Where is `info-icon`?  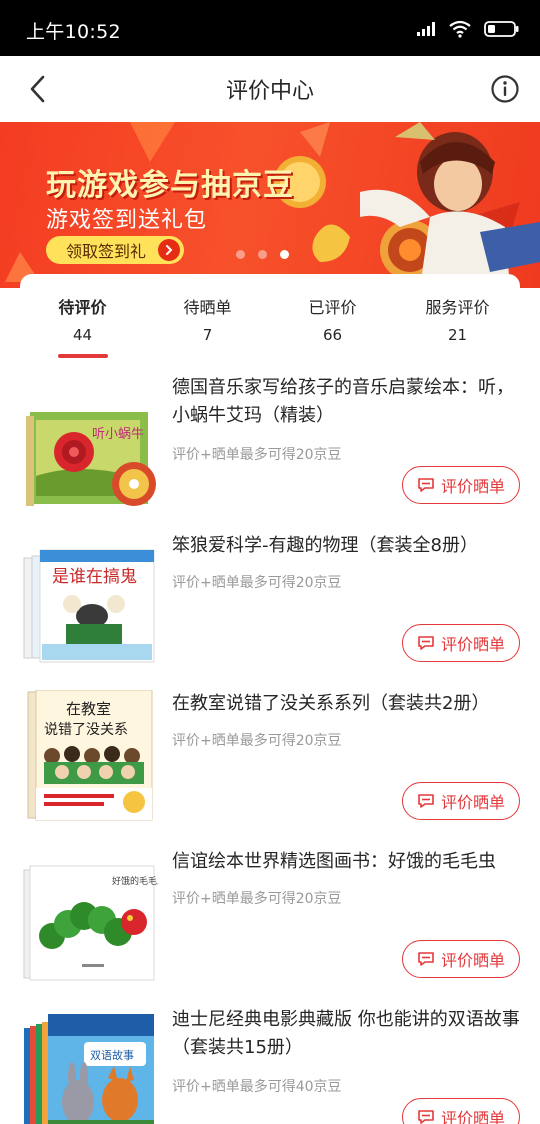 info-icon is located at coordinates (505, 89).